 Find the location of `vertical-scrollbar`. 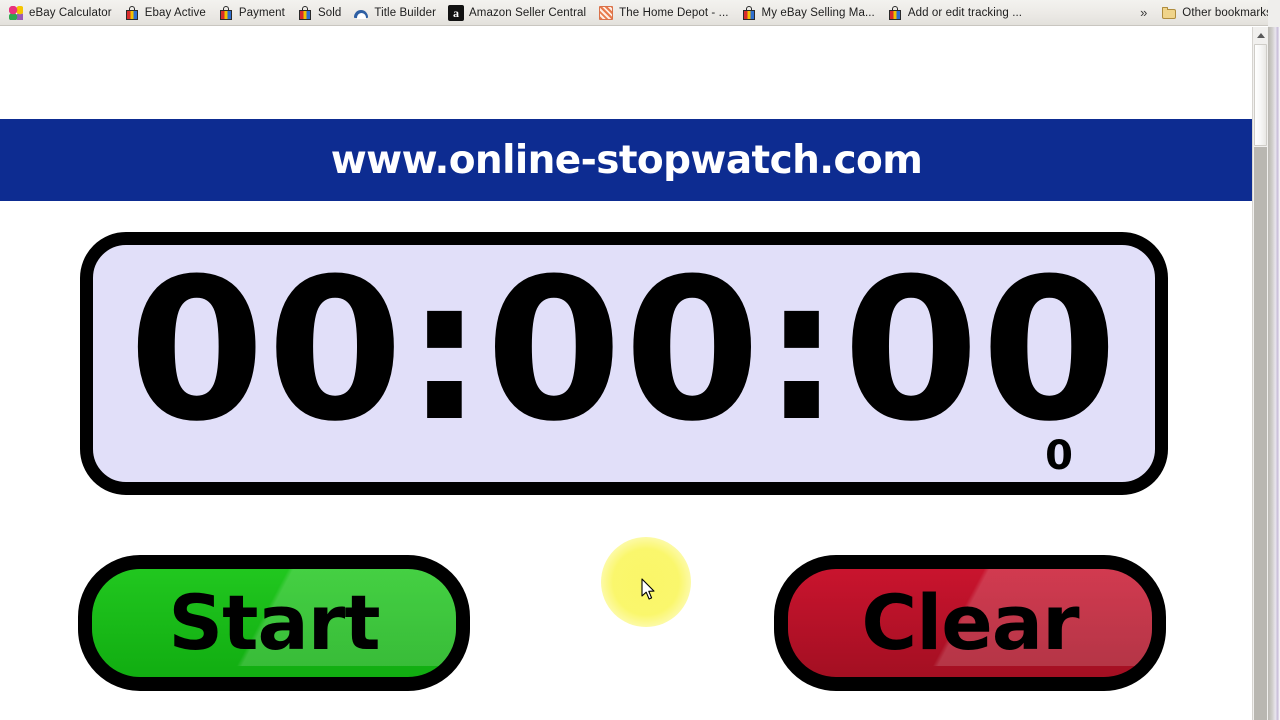

vertical-scrollbar is located at coordinates (1260, 373).